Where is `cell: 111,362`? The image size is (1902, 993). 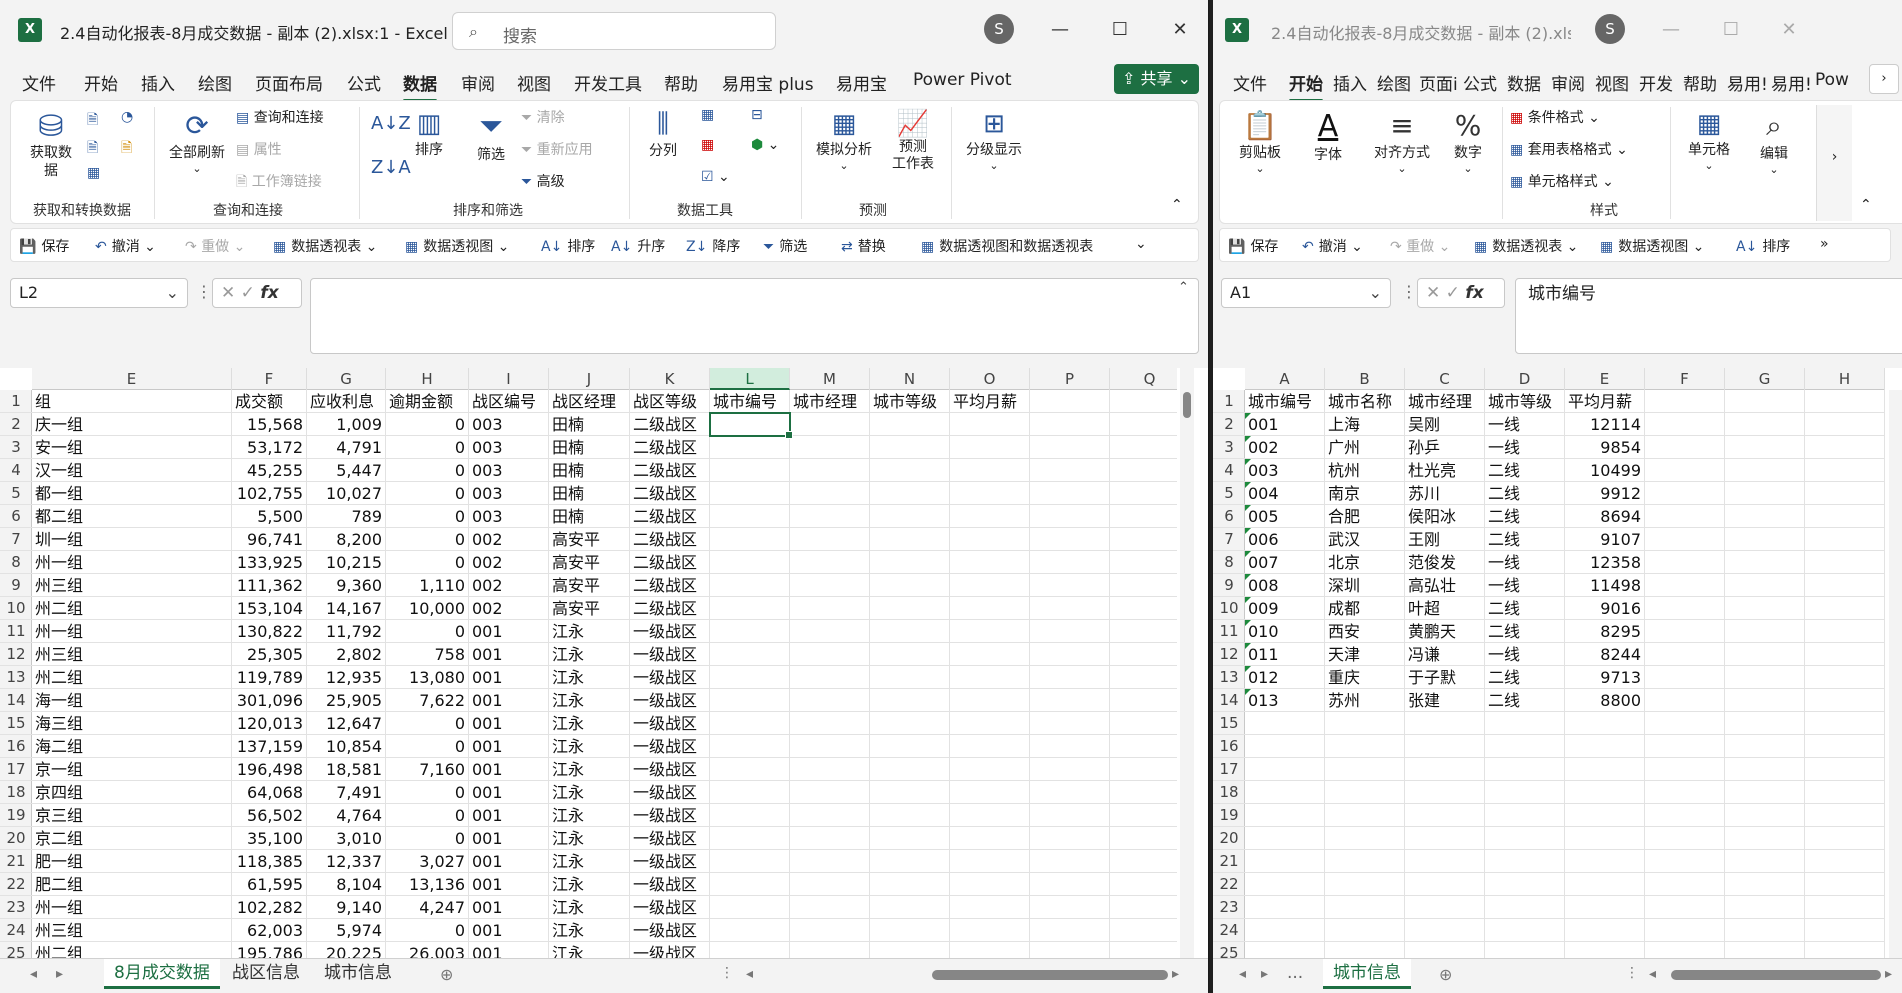
cell: 111,362 is located at coordinates (269, 585).